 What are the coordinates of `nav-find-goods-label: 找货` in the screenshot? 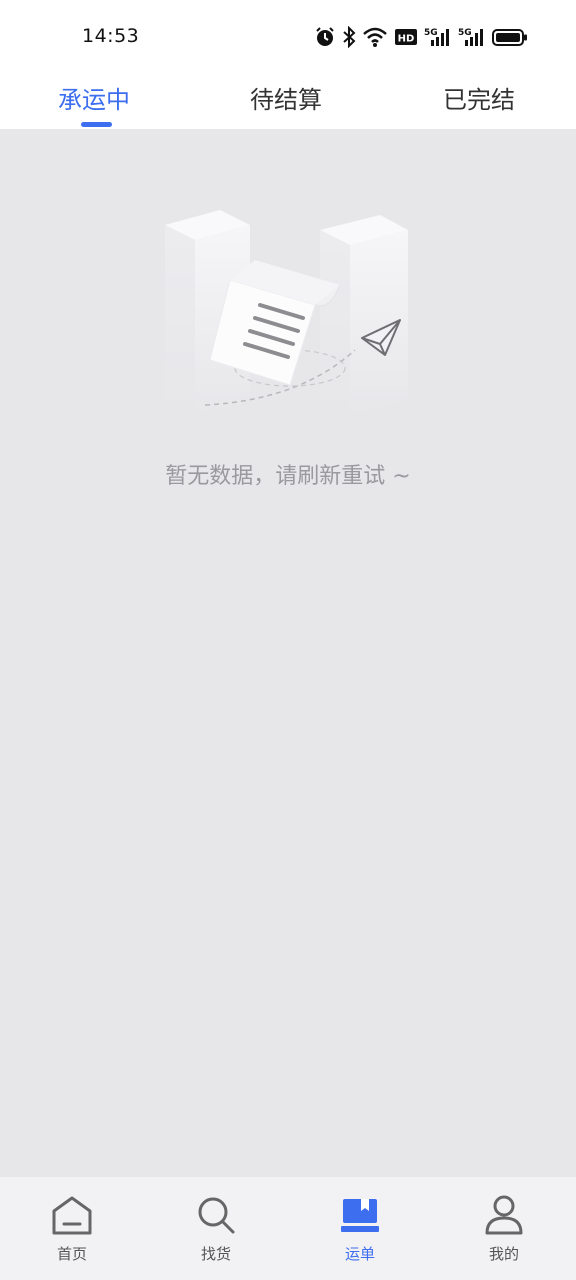 It's located at (215, 1254).